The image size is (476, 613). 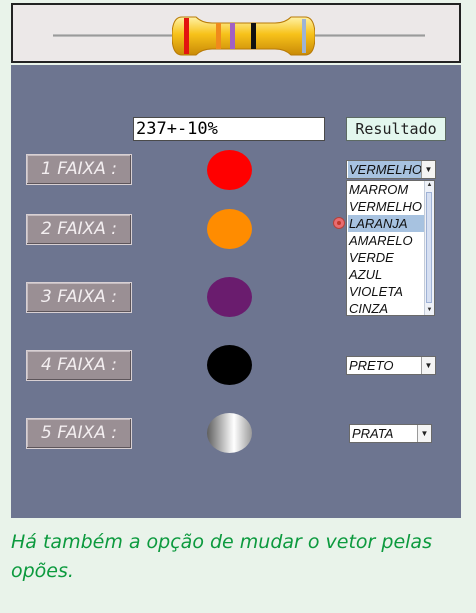 What do you see at coordinates (429, 185) in the screenshot?
I see `scroll-up-icon: ▲` at bounding box center [429, 185].